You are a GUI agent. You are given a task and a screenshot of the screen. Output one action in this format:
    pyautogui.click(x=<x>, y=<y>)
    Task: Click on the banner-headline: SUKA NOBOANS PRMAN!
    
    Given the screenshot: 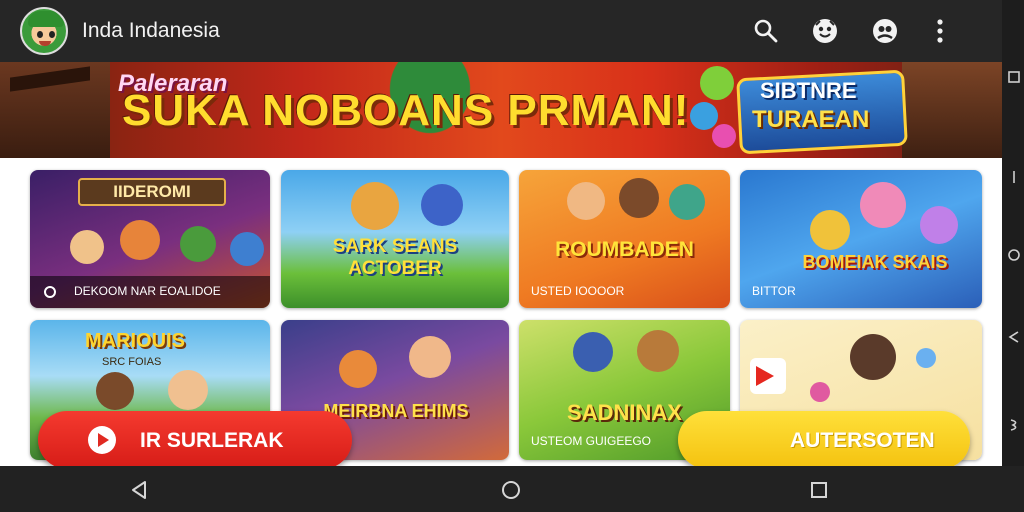 What is the action you would take?
    pyautogui.click(x=406, y=110)
    